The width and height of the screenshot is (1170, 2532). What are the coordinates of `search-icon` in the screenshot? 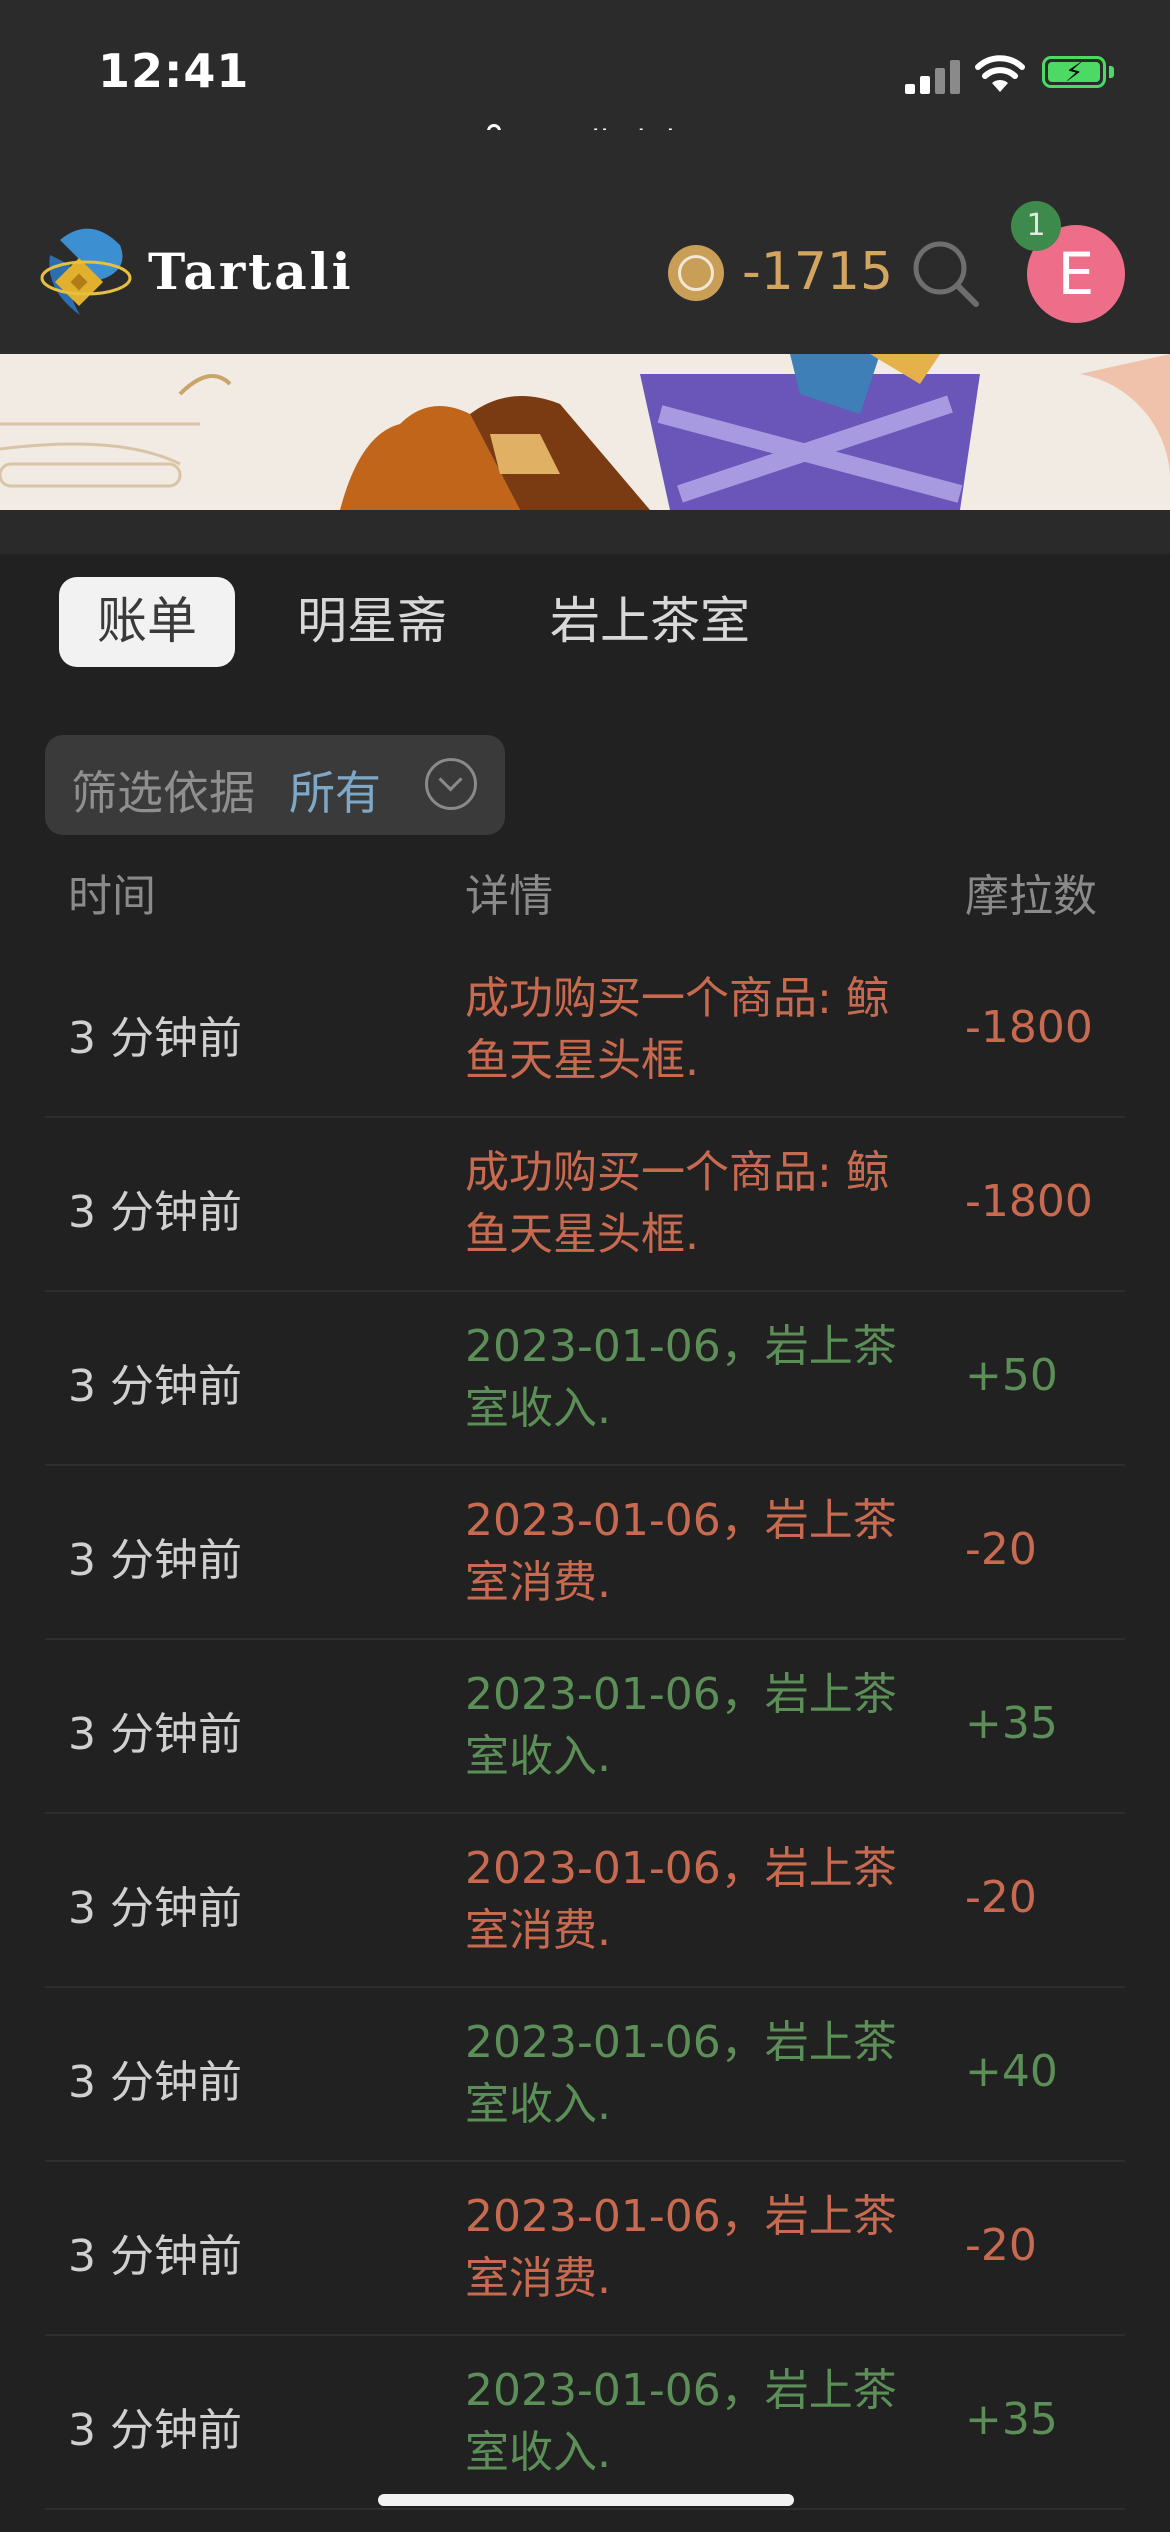 It's located at (945, 273).